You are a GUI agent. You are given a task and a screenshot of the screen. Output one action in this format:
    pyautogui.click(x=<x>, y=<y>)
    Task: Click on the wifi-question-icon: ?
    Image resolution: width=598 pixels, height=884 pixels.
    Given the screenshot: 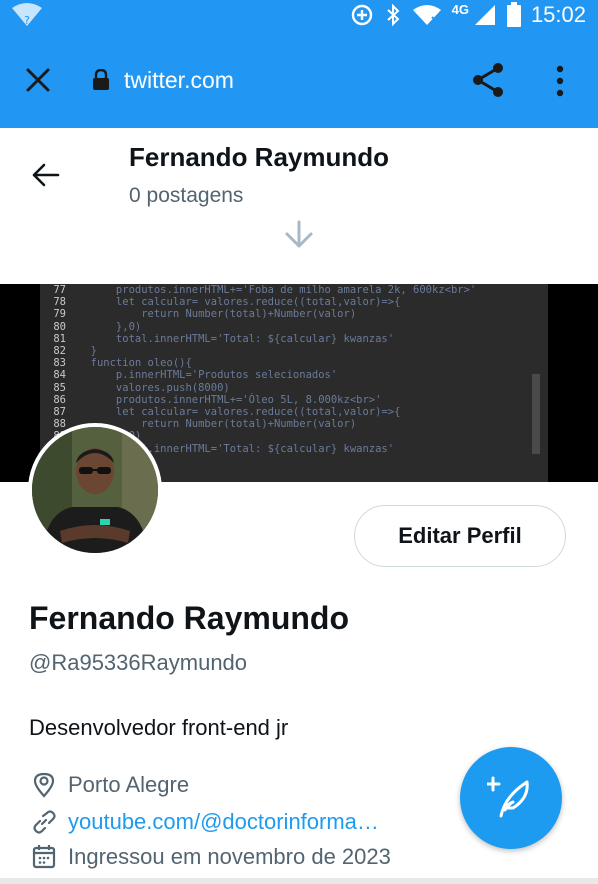 What is the action you would take?
    pyautogui.click(x=27, y=17)
    